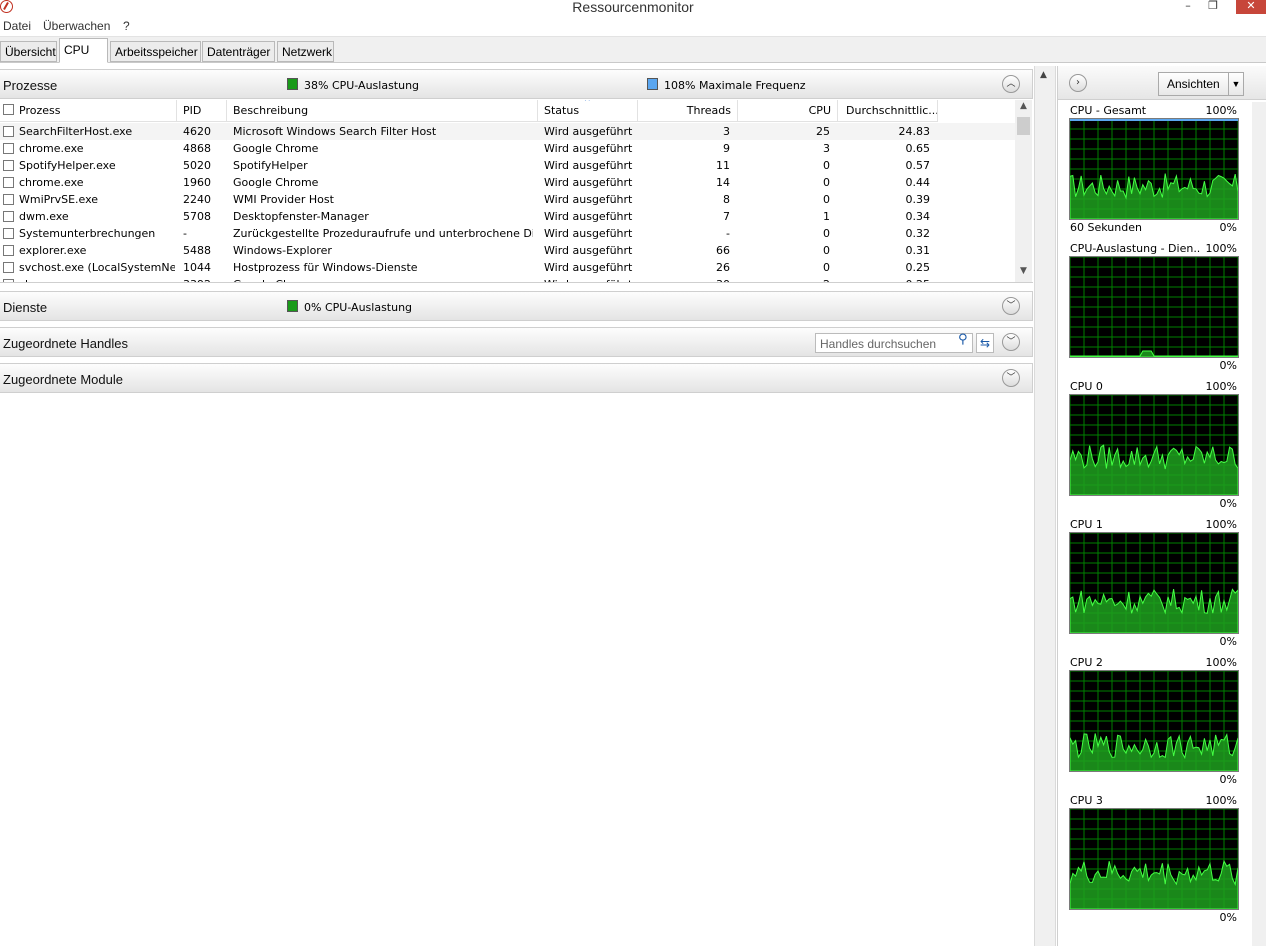 The width and height of the screenshot is (1266, 946). Describe the element at coordinates (1023, 191) in the screenshot. I see `processes-vertical-scrollbar: ▲ ▼` at that location.